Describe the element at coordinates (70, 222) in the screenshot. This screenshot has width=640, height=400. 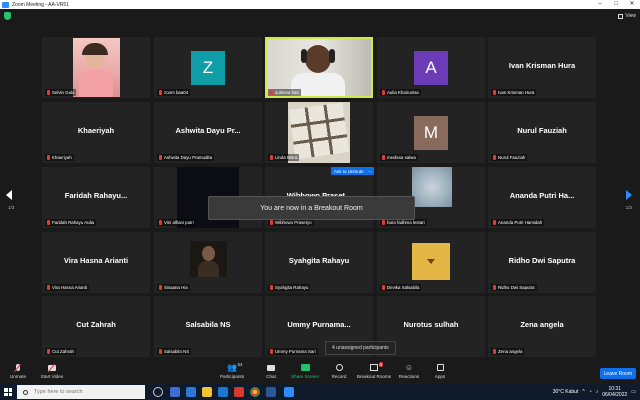
I see `participant-name-label: Faridah Rahayu Aulia` at that location.